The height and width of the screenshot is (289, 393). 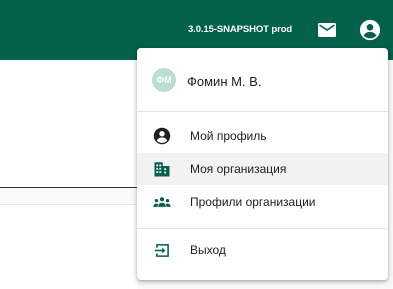 I want to click on user-info: ФМ Фомин М. В., so click(x=262, y=80).